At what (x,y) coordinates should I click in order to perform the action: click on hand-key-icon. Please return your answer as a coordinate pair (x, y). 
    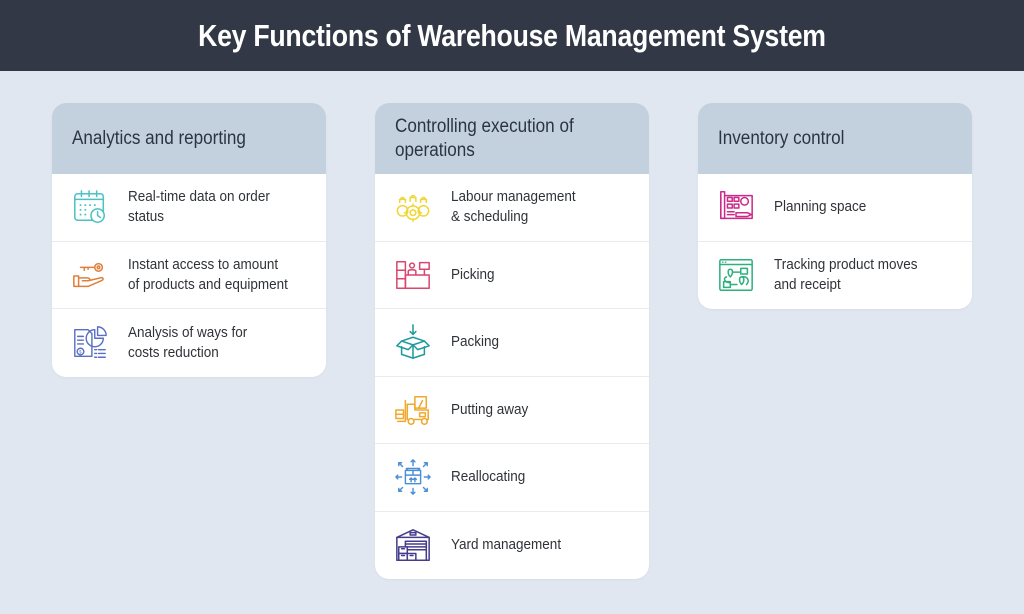
    Looking at the image, I should click on (90, 275).